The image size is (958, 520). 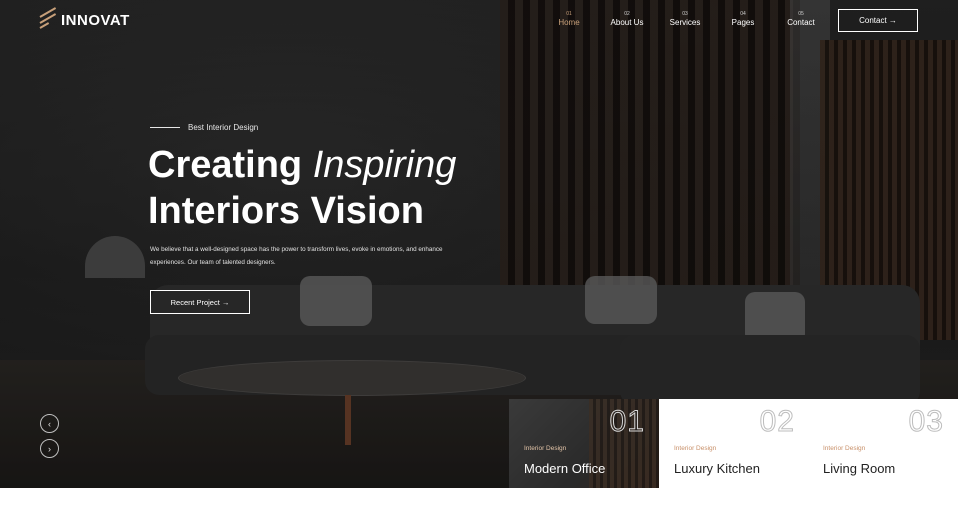 I want to click on card-number: 01, so click(x=627, y=422).